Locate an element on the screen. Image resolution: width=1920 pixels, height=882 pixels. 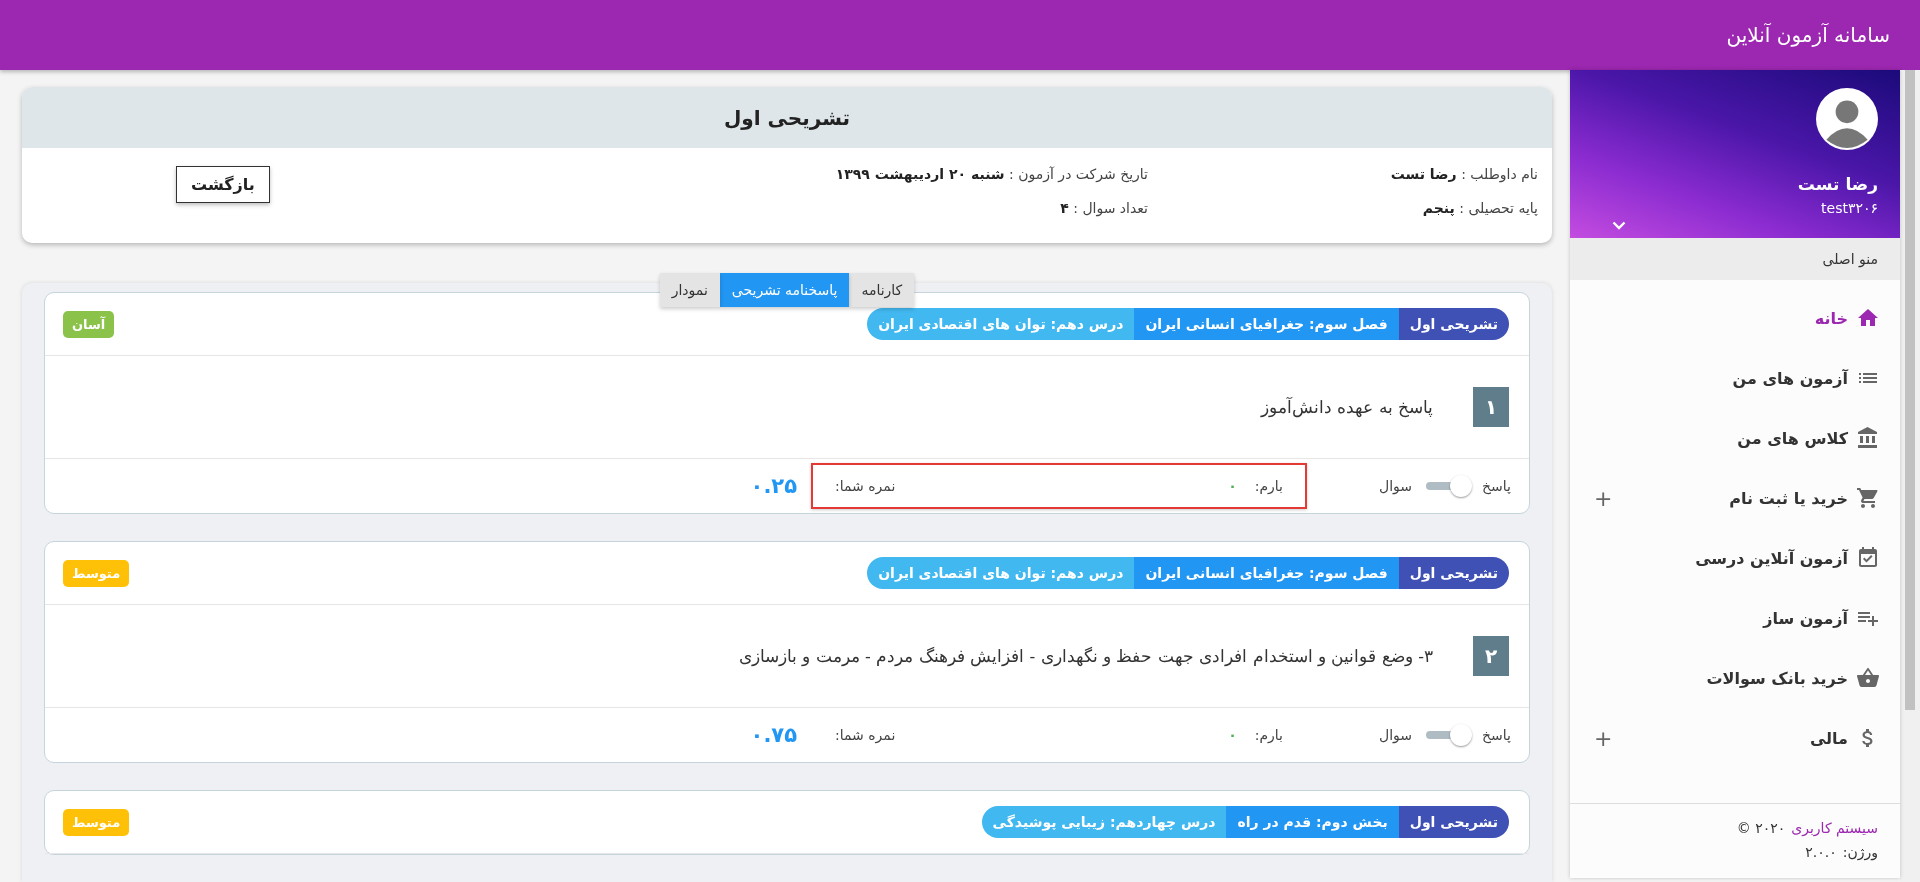
topic-tag: درس چهاردهم: زیبایی پوشیدگی is located at coordinates (1104, 822).